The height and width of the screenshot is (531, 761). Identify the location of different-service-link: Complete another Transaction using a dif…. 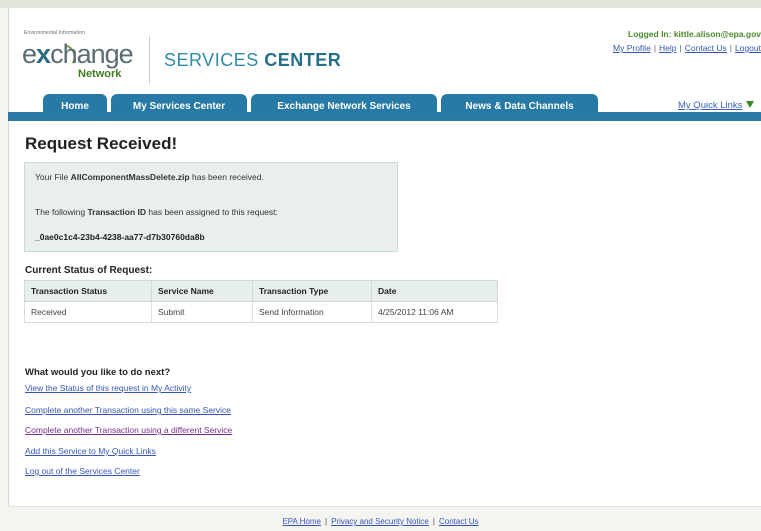
(128, 430).